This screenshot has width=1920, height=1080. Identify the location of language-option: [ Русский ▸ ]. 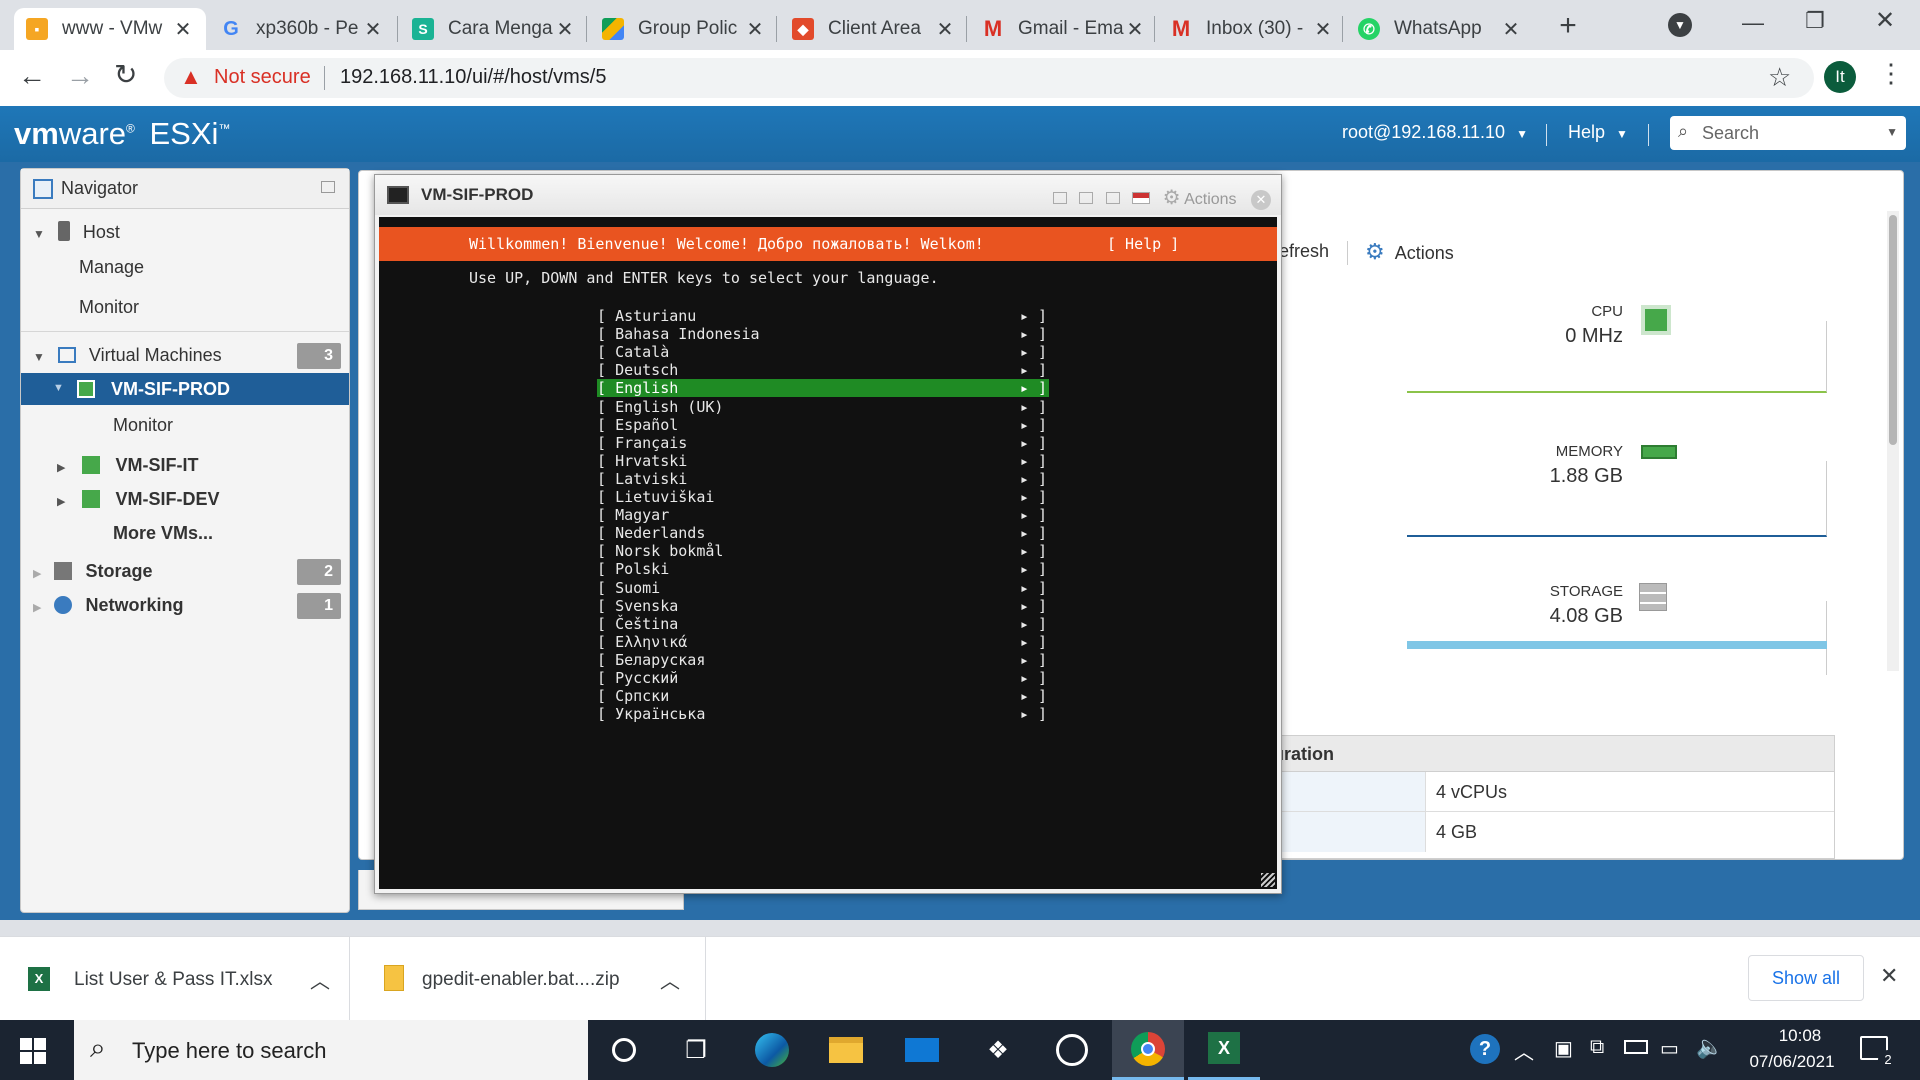
(823, 678).